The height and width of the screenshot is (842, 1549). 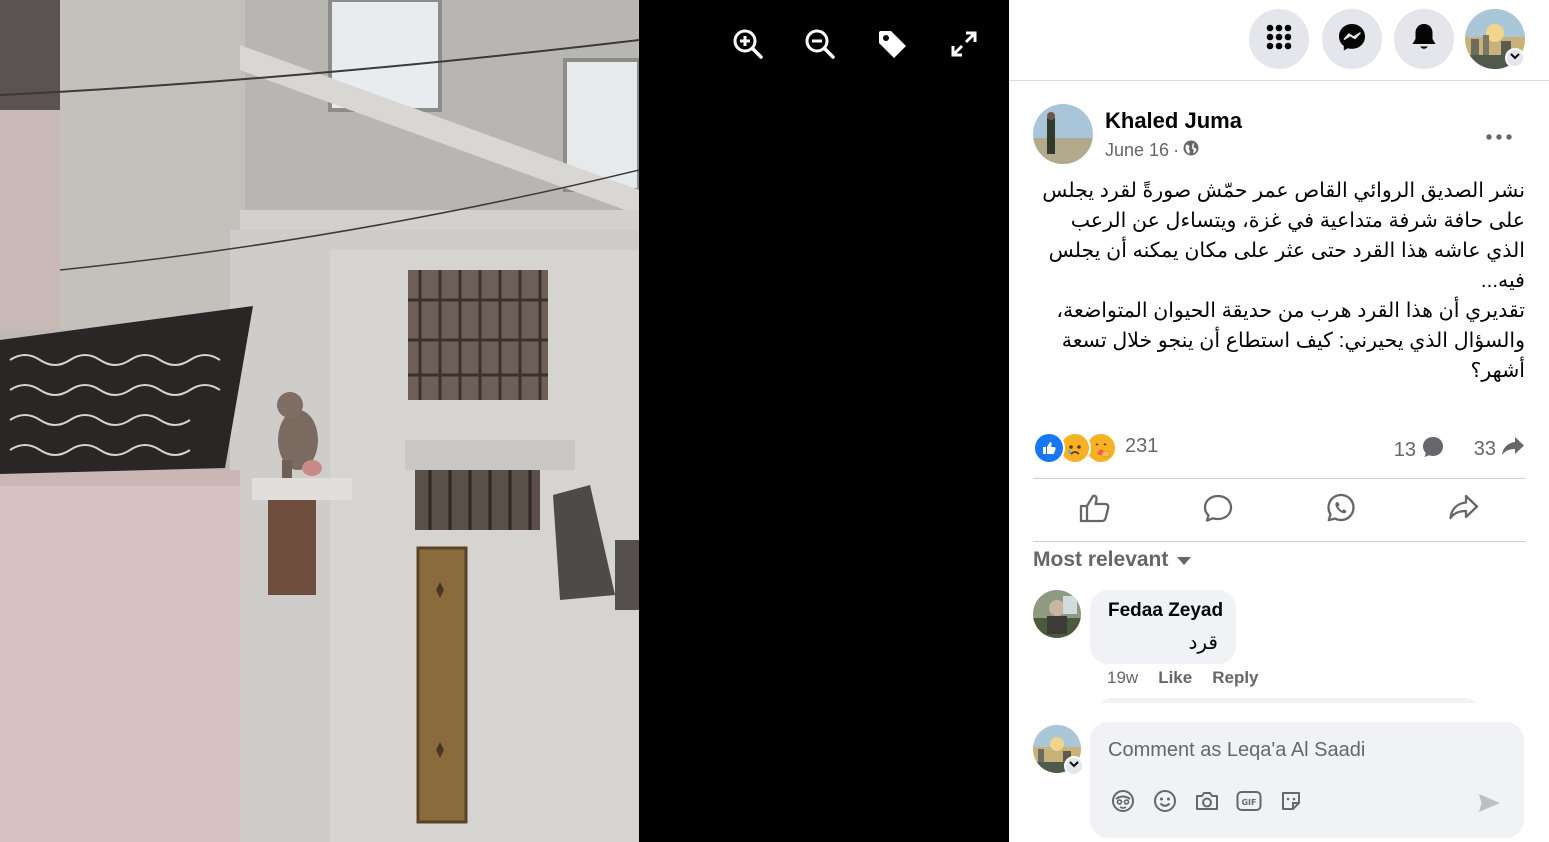 I want to click on whatsapp-icon, so click(x=1341, y=510).